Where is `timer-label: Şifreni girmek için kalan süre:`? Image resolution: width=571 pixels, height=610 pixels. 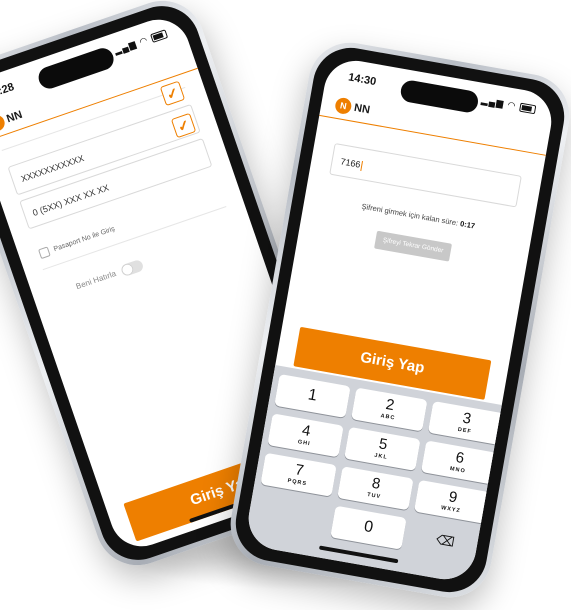
timer-label: Şifreni girmek için kalan süre: is located at coordinates (409, 214).